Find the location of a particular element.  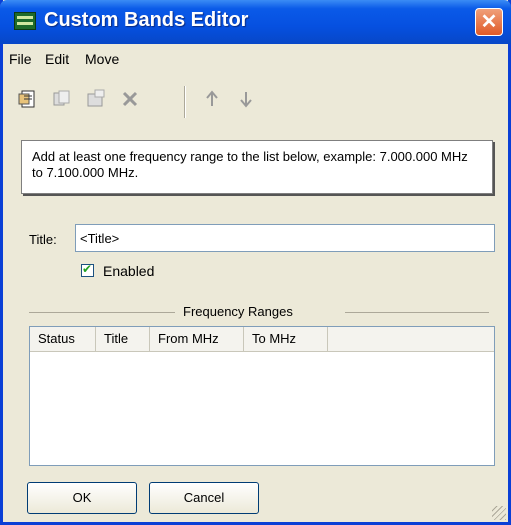

cancel-button: Cancel is located at coordinates (204, 498).